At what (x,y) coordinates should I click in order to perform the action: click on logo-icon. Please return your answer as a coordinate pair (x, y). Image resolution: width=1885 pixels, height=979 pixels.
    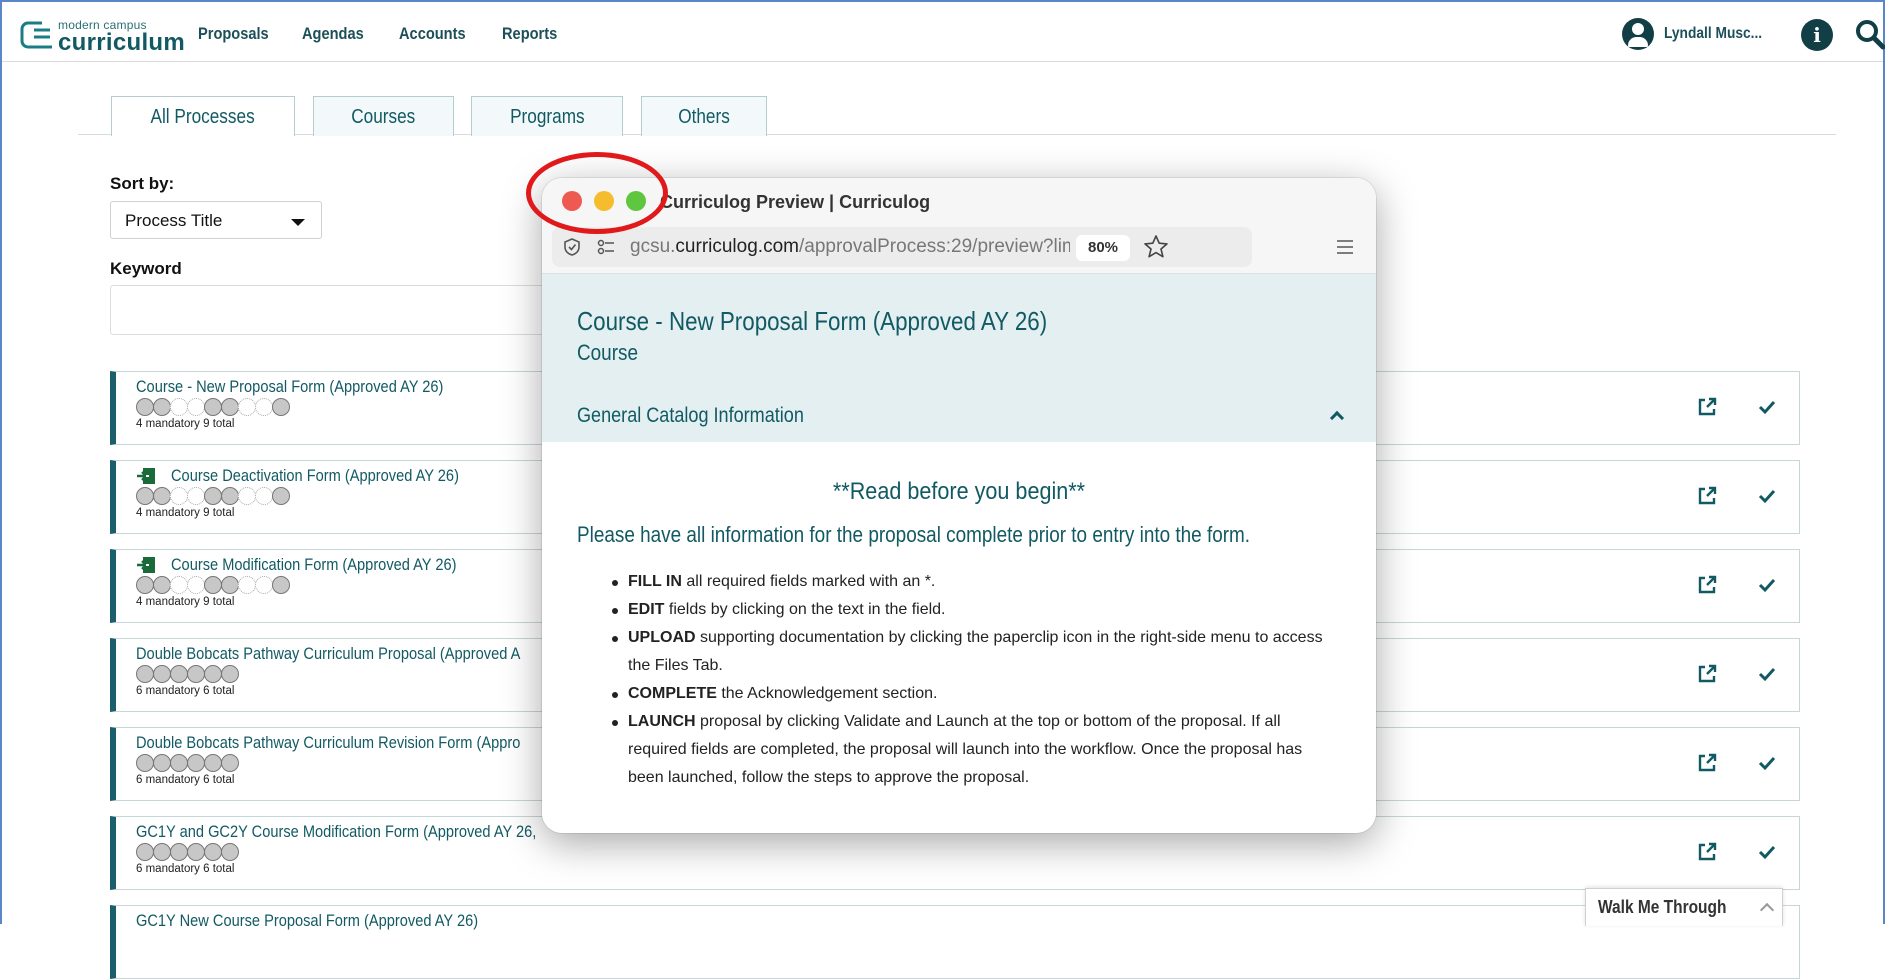
    Looking at the image, I should click on (36, 35).